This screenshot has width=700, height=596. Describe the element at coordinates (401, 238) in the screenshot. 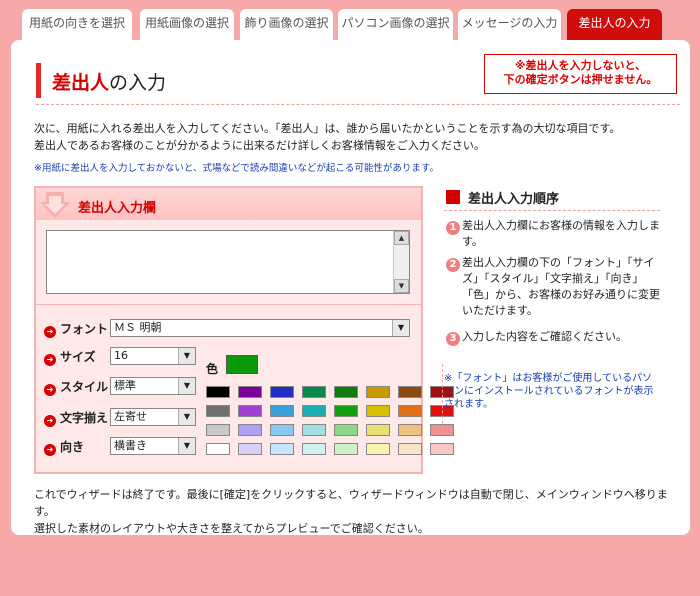

I see `scroll-up-icon: ▲` at that location.